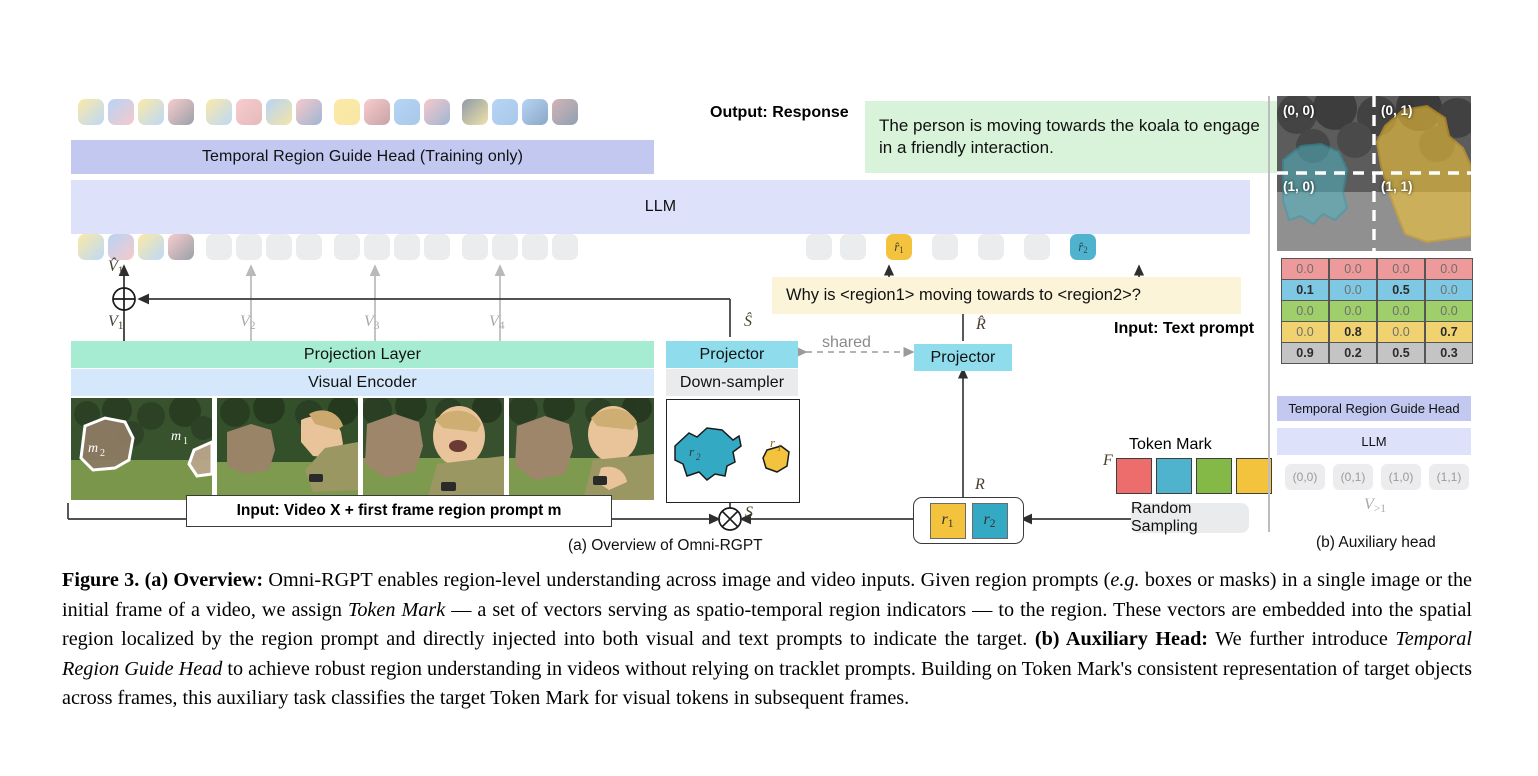 Image resolution: width=1538 pixels, height=776 pixels. I want to click on projector-left: Projector, so click(732, 354).